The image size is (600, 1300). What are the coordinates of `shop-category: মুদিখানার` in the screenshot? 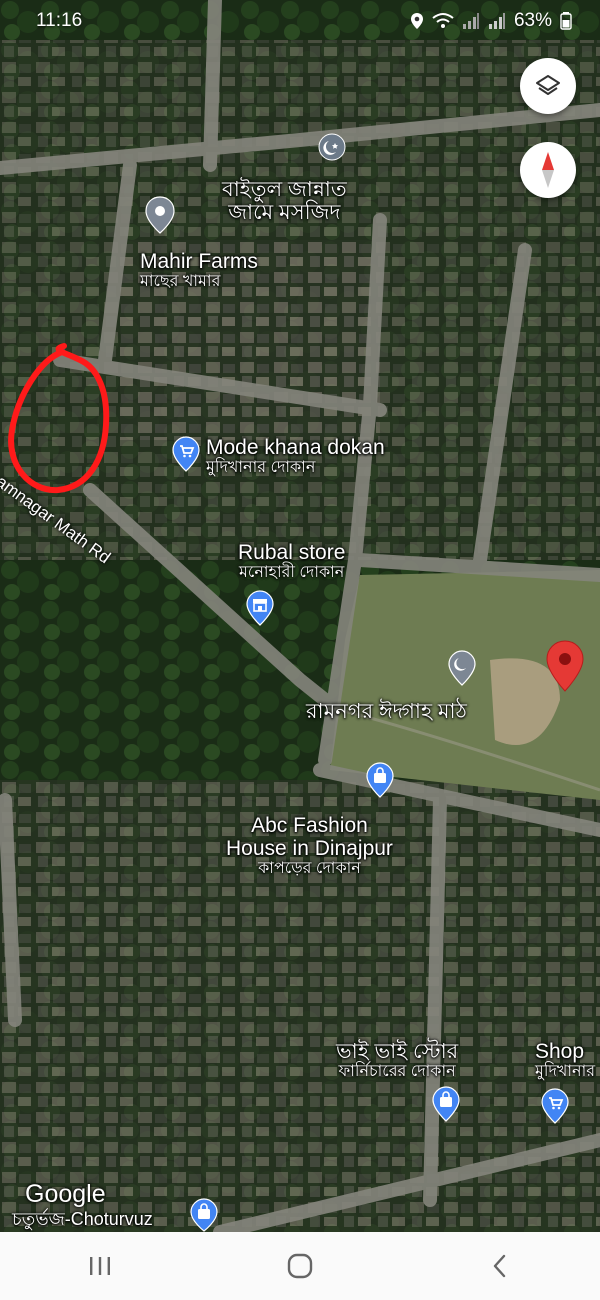 It's located at (565, 1072).